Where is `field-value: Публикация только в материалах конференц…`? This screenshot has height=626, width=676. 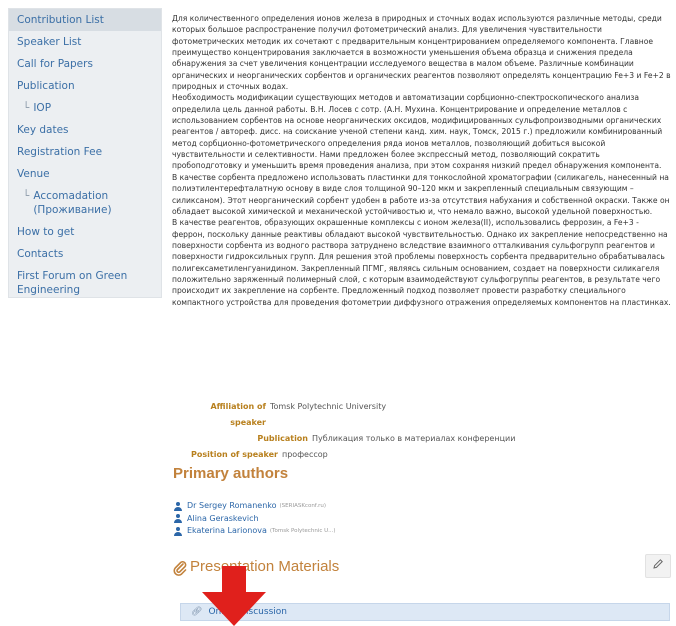
field-value: Публикация только в материалах конференц… is located at coordinates (414, 438).